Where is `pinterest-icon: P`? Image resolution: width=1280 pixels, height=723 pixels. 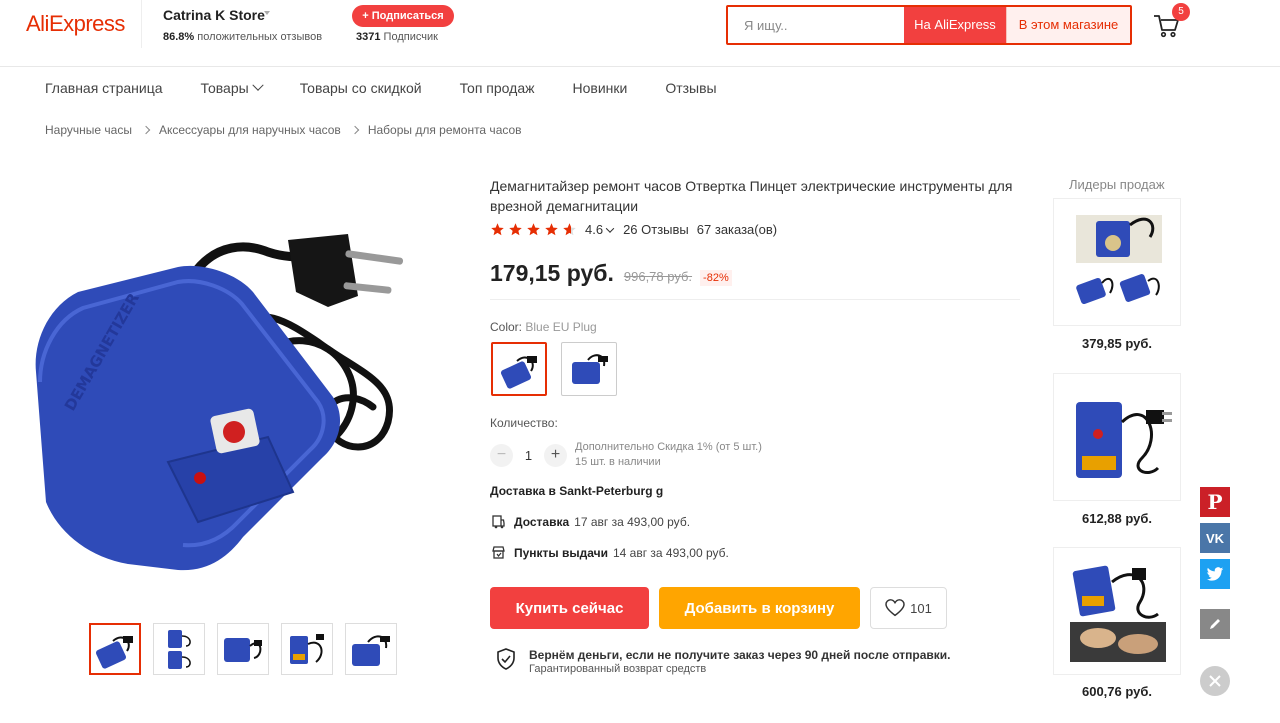
pinterest-icon: P is located at coordinates (1215, 502).